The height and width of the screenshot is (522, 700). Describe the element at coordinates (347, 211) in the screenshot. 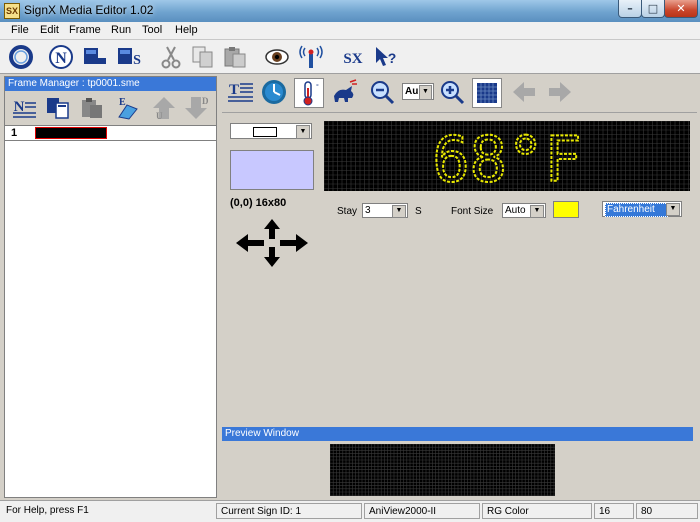

I see `stay-label: Stay` at that location.